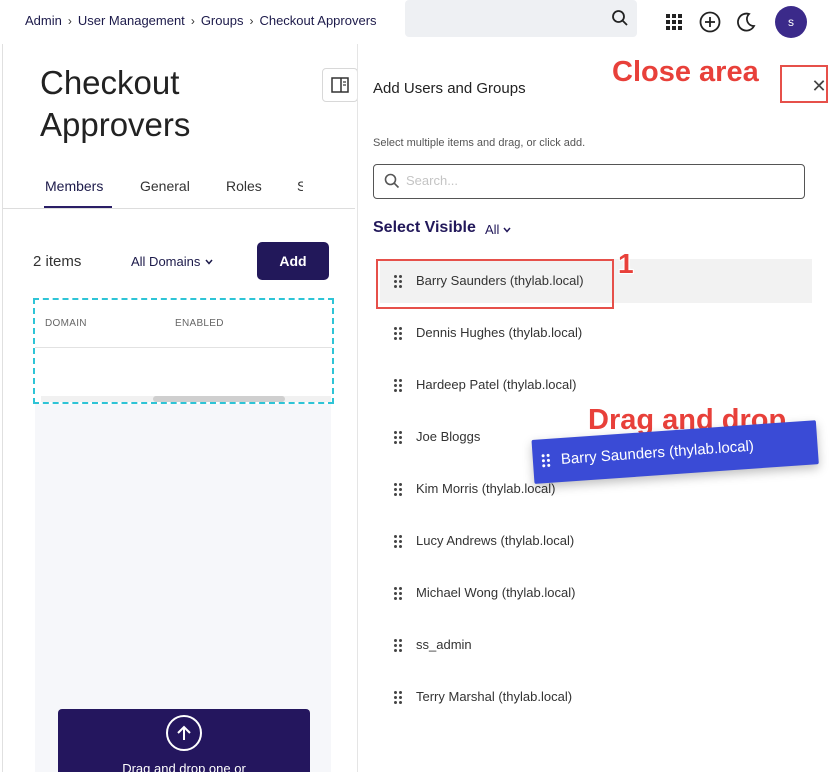 The image size is (831, 772). What do you see at coordinates (492, 229) in the screenshot?
I see `visible-filter-value: All` at bounding box center [492, 229].